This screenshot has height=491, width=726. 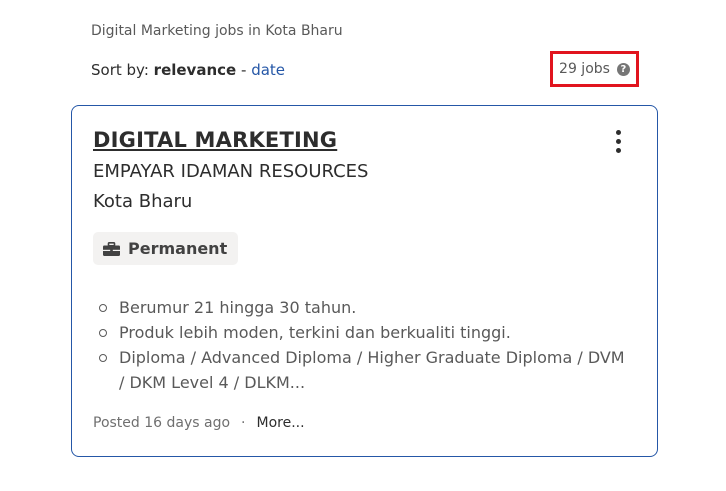 I want to click on job-count: 29 jobs, so click(x=584, y=69).